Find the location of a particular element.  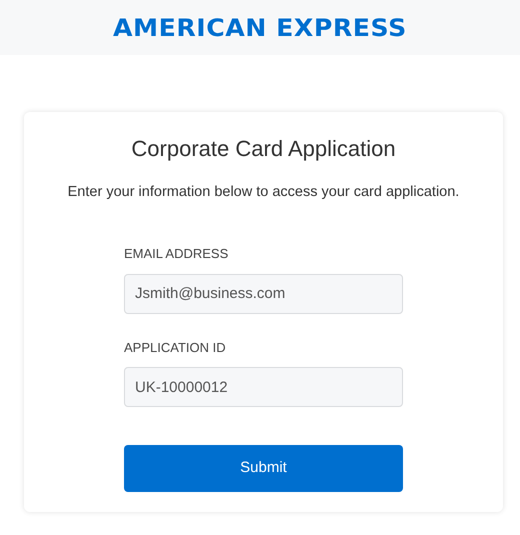

card-title: Corporate Card Application is located at coordinates (263, 149).